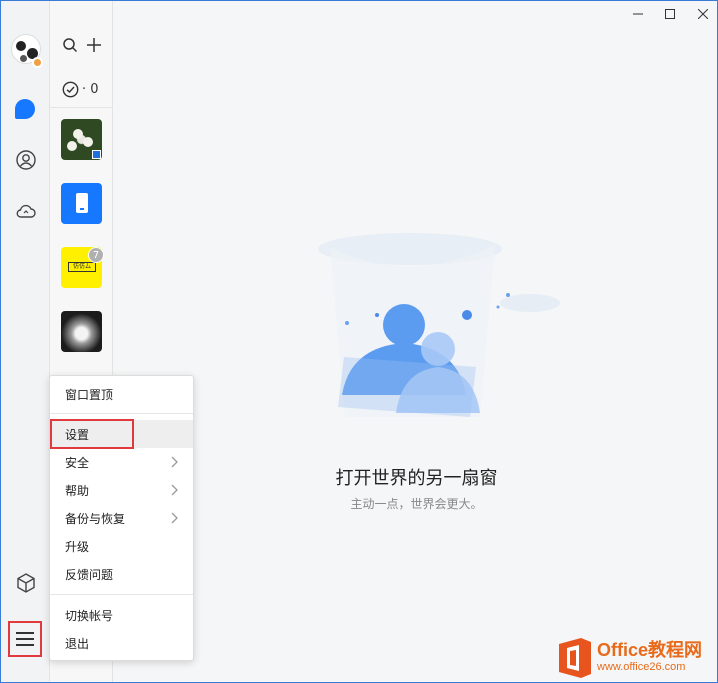 Image resolution: width=718 pixels, height=683 pixels. What do you see at coordinates (94, 45) in the screenshot?
I see `add-icon` at bounding box center [94, 45].